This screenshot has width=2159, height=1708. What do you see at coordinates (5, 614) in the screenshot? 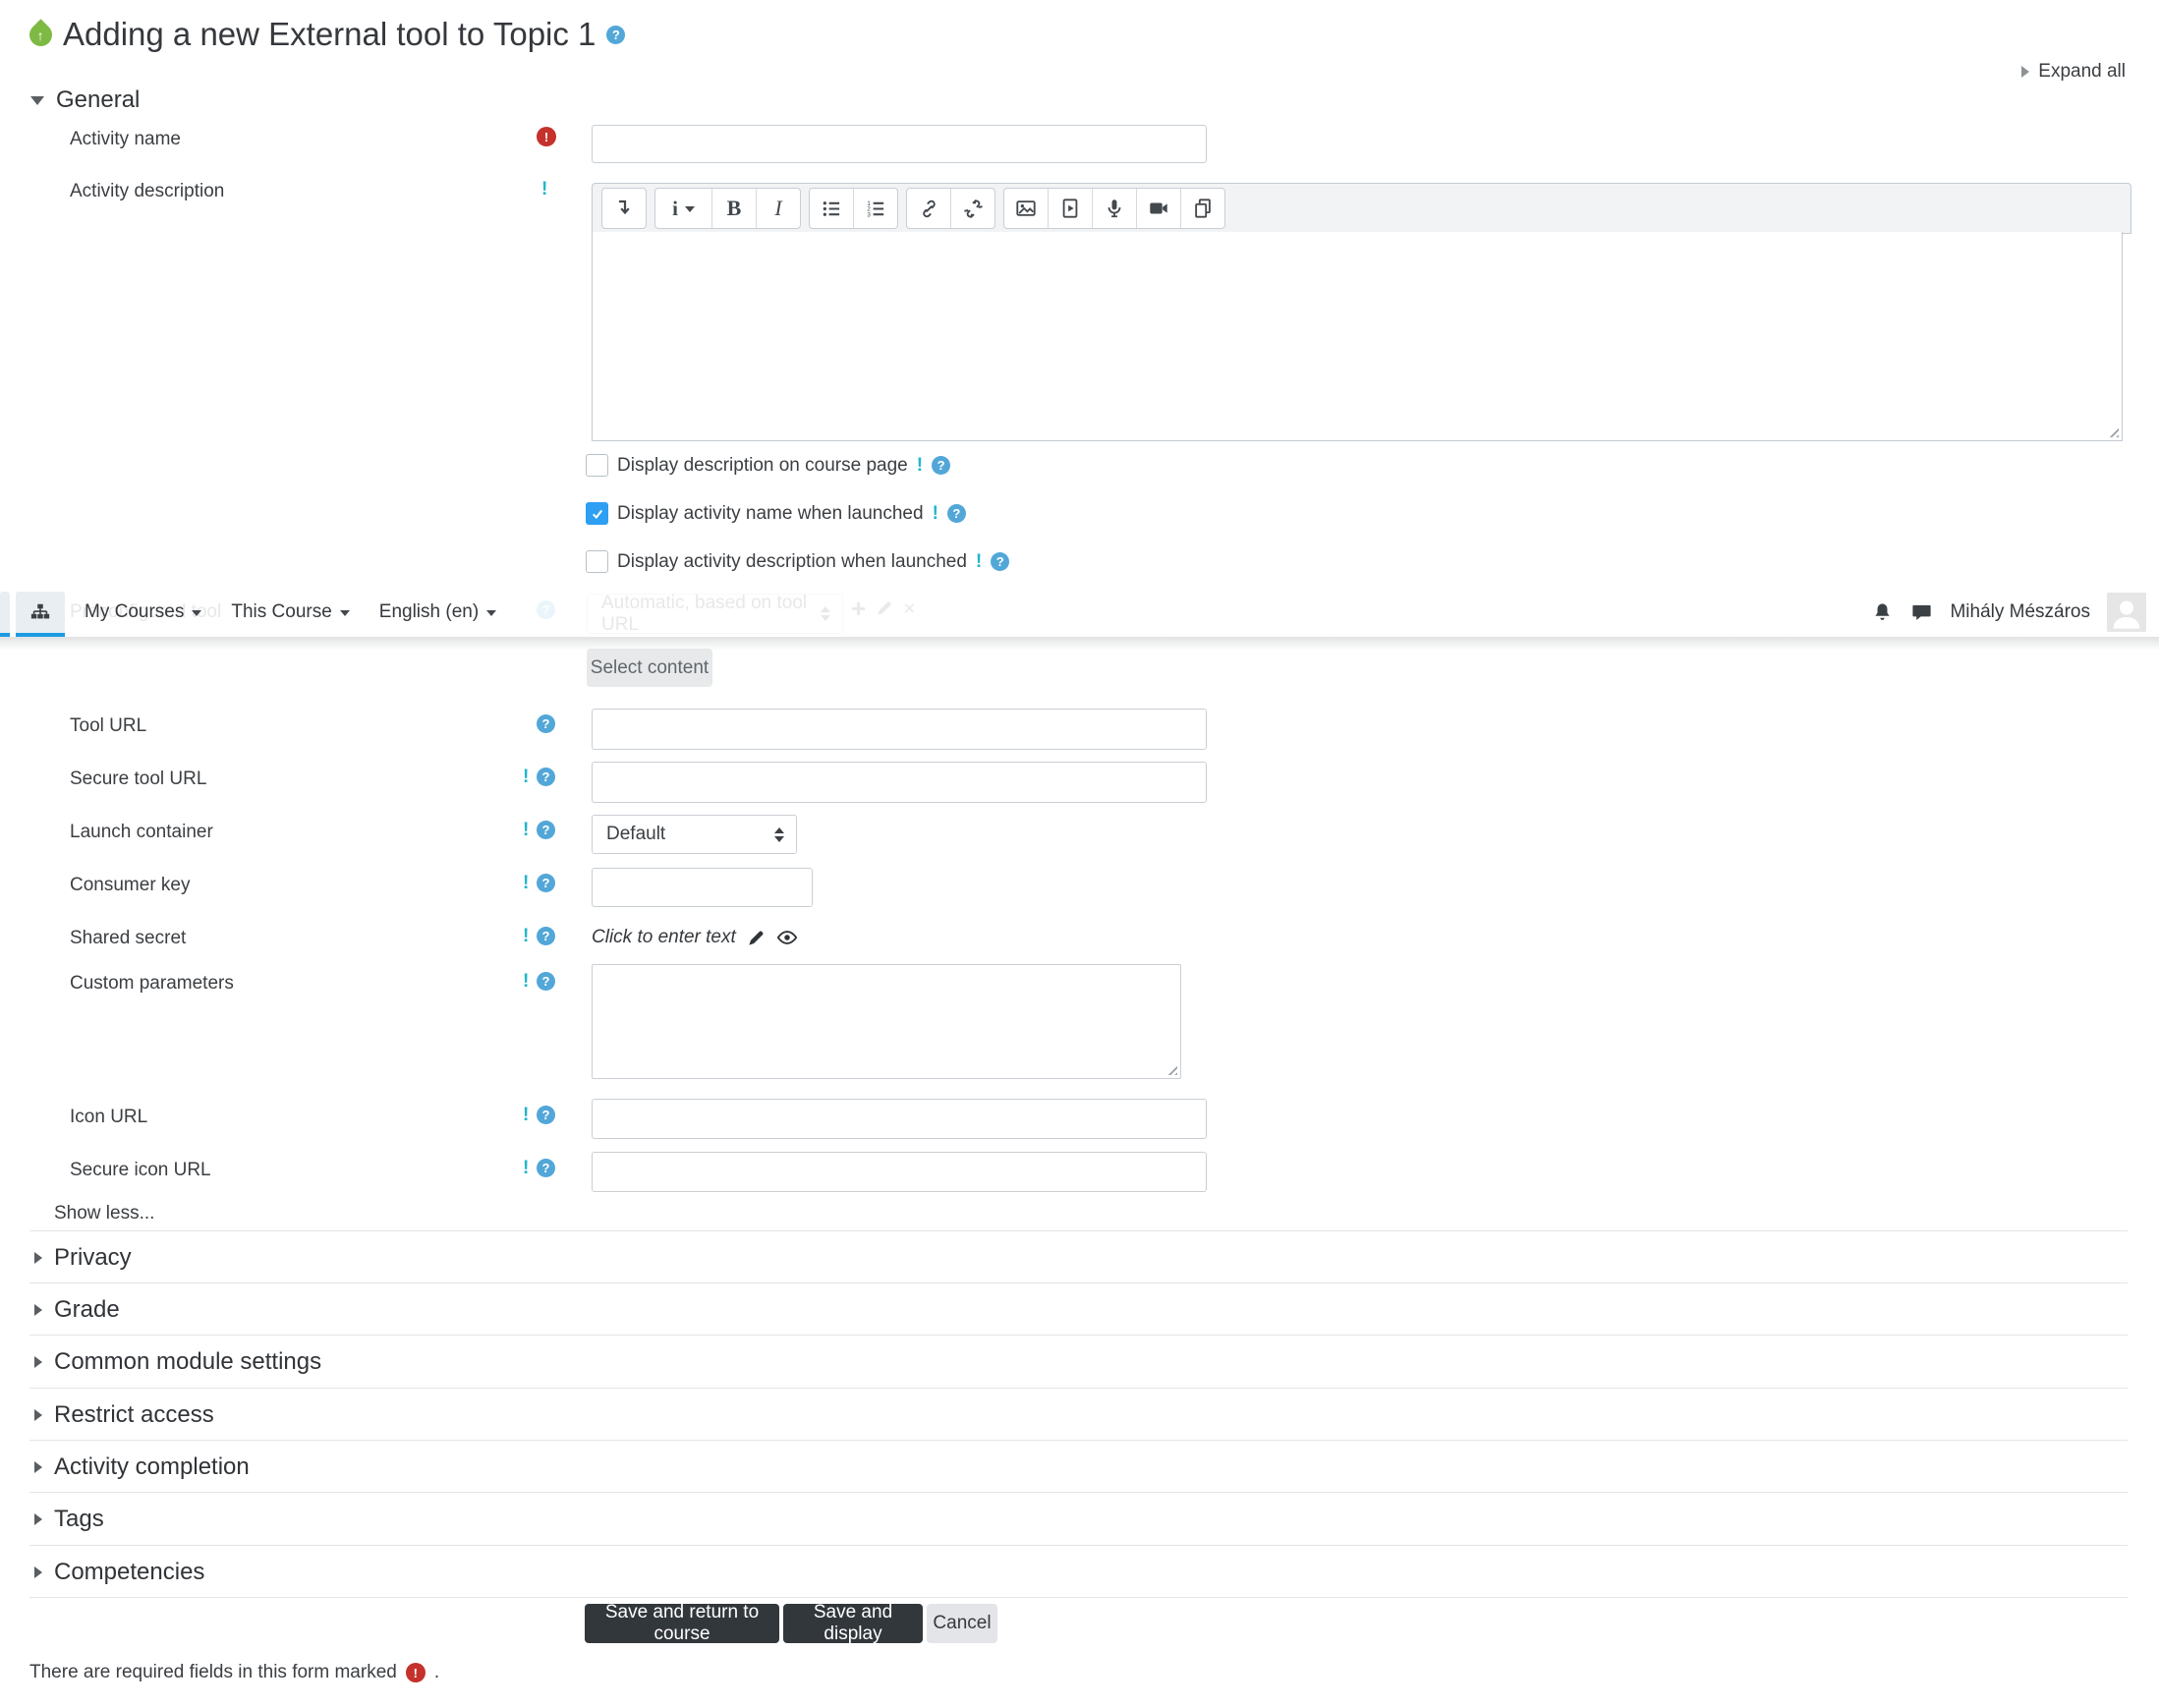
I see `navbar-edge-tab` at bounding box center [5, 614].